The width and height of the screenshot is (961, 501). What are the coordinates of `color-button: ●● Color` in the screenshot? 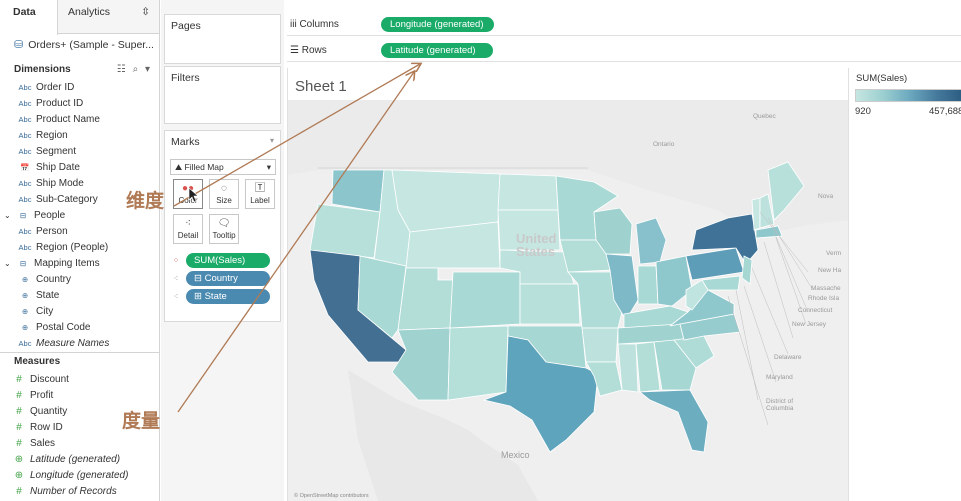 It's located at (188, 194).